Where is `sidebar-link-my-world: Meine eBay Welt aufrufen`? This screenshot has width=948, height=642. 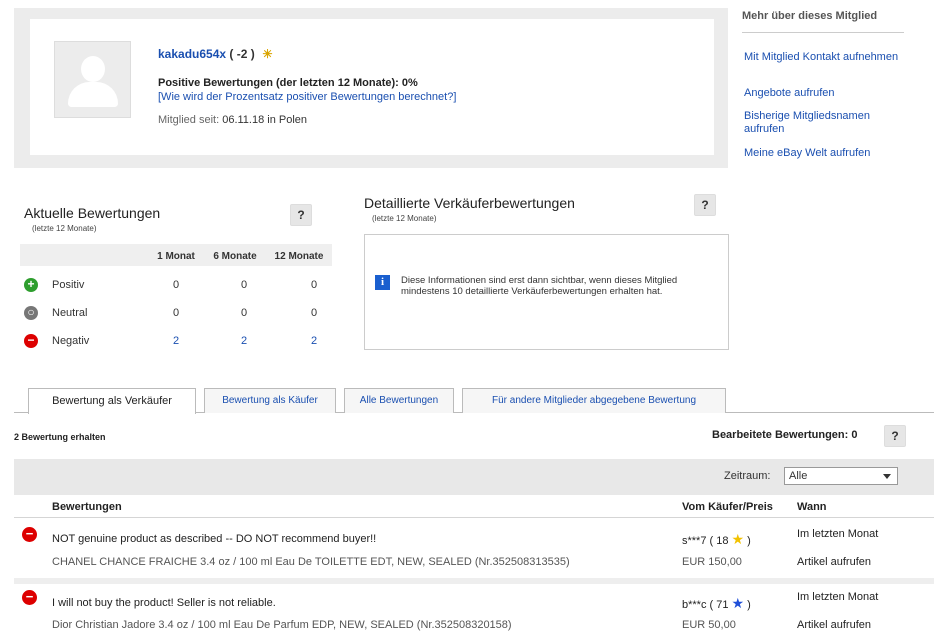 sidebar-link-my-world: Meine eBay Welt aufrufen is located at coordinates (824, 153).